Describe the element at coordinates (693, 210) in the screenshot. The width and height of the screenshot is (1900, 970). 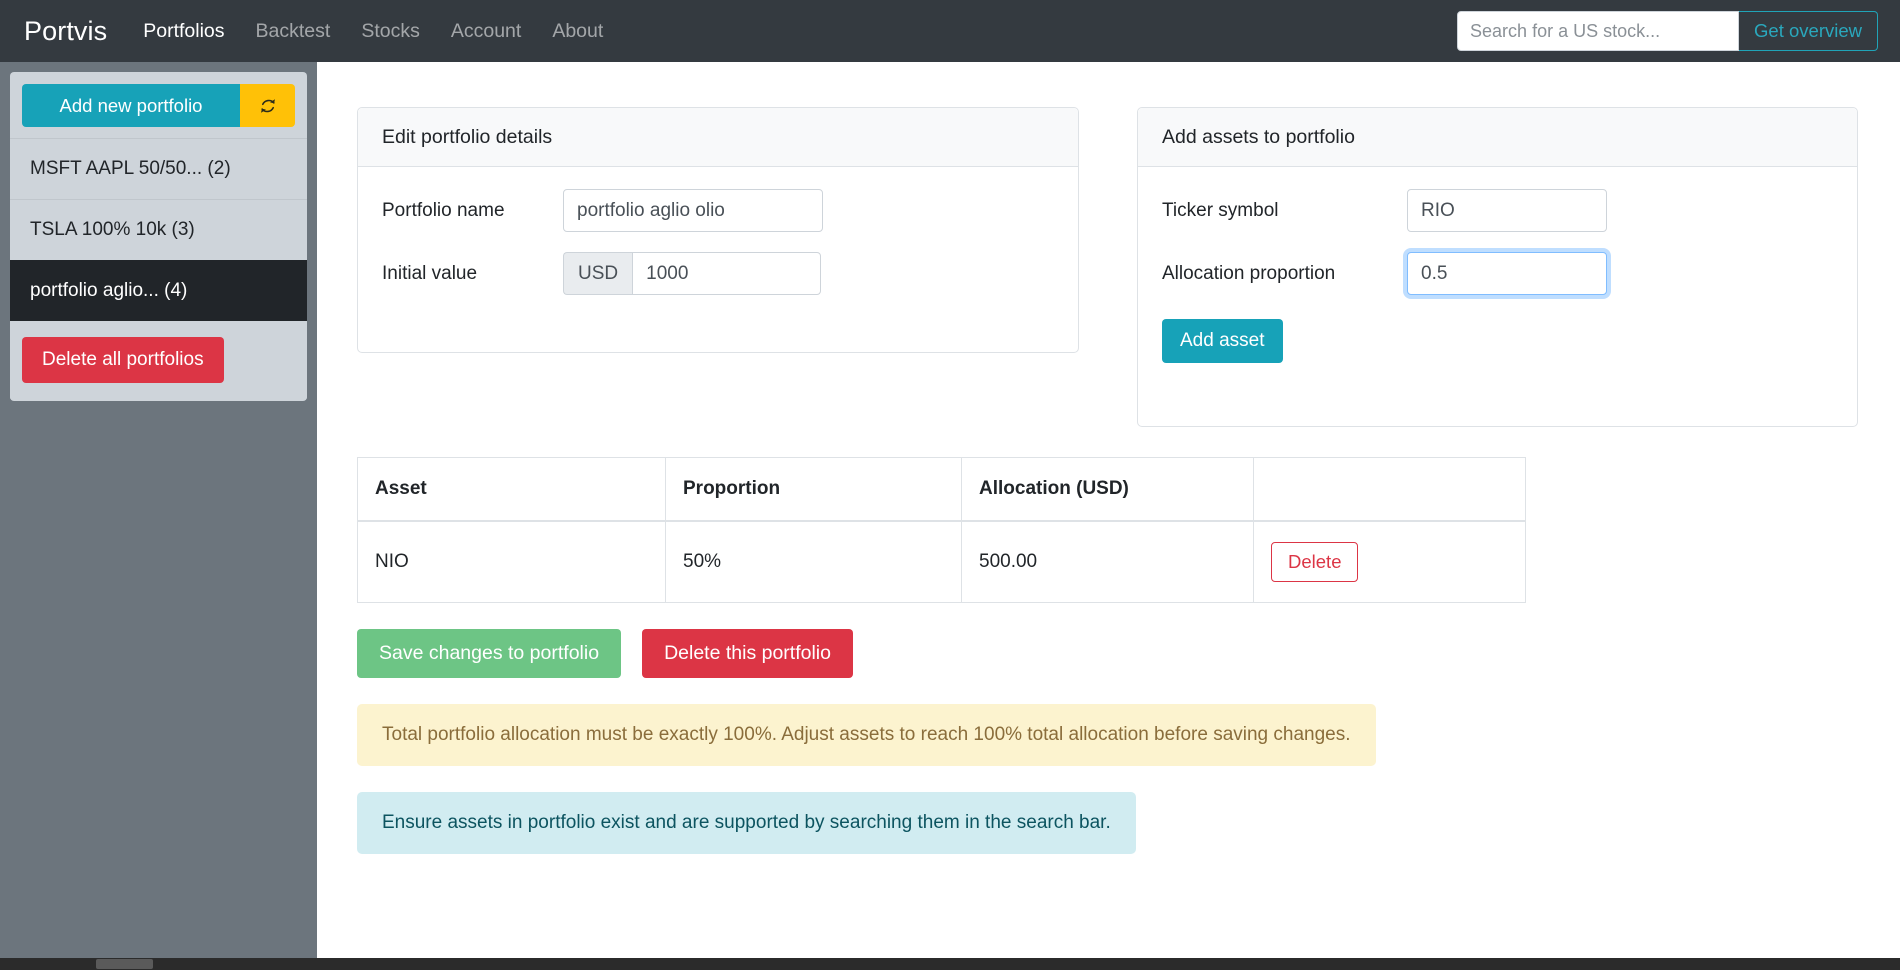
I see `portfolio-name-input` at that location.